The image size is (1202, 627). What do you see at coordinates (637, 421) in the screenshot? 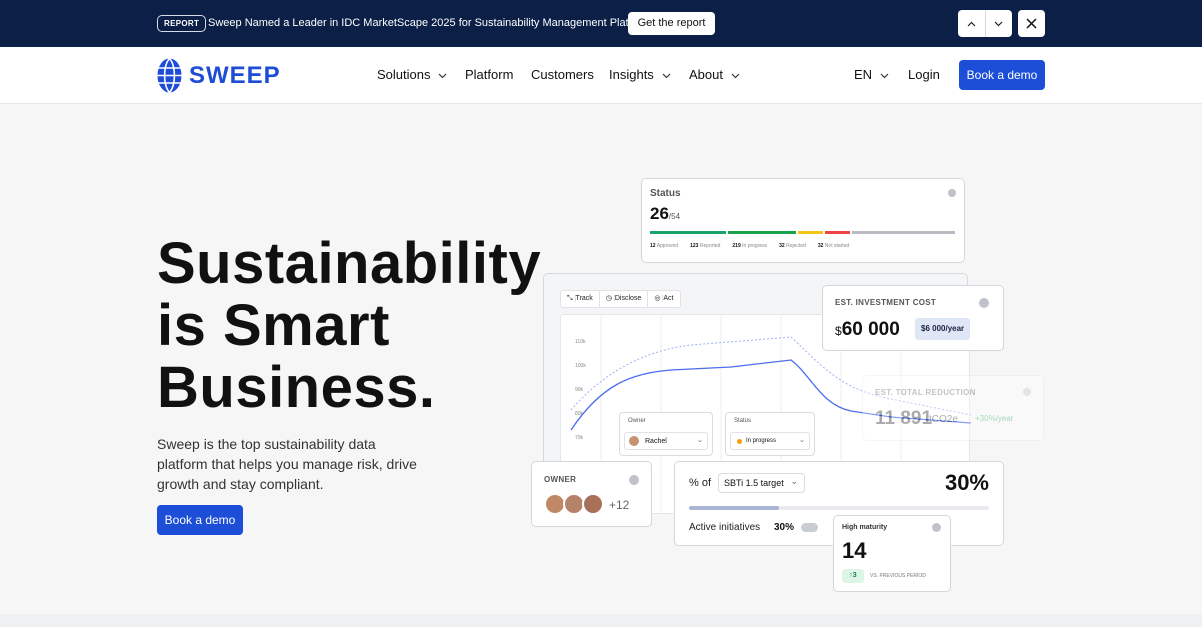
I see `owner-filter-label: Owner` at bounding box center [637, 421].